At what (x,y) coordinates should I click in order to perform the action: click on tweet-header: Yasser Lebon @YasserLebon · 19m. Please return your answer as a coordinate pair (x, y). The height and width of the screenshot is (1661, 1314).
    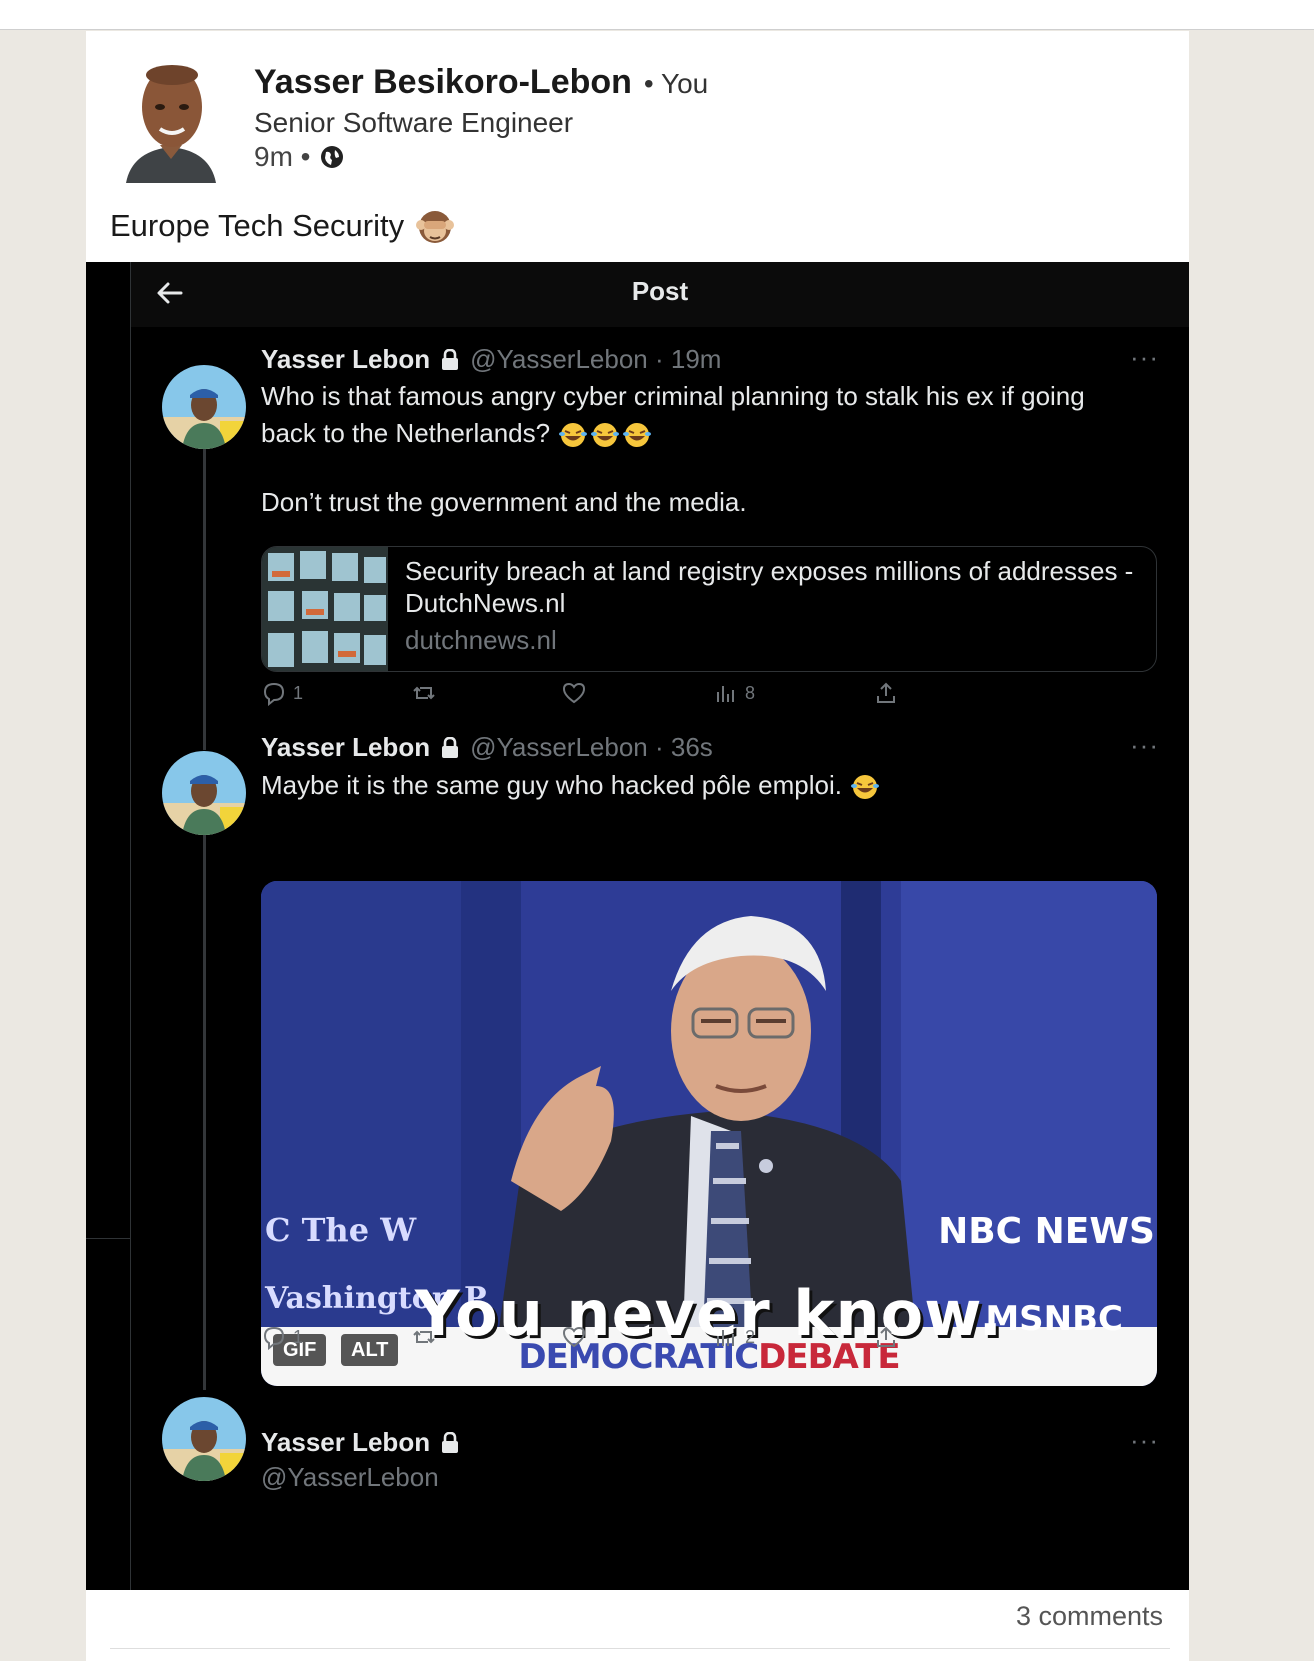
    Looking at the image, I should click on (491, 359).